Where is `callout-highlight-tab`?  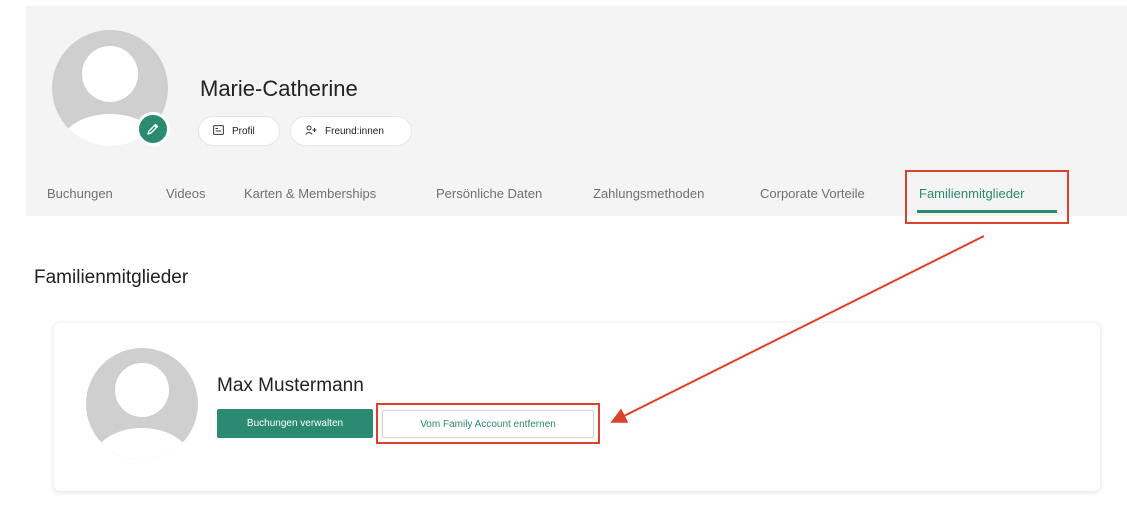 callout-highlight-tab is located at coordinates (987, 197).